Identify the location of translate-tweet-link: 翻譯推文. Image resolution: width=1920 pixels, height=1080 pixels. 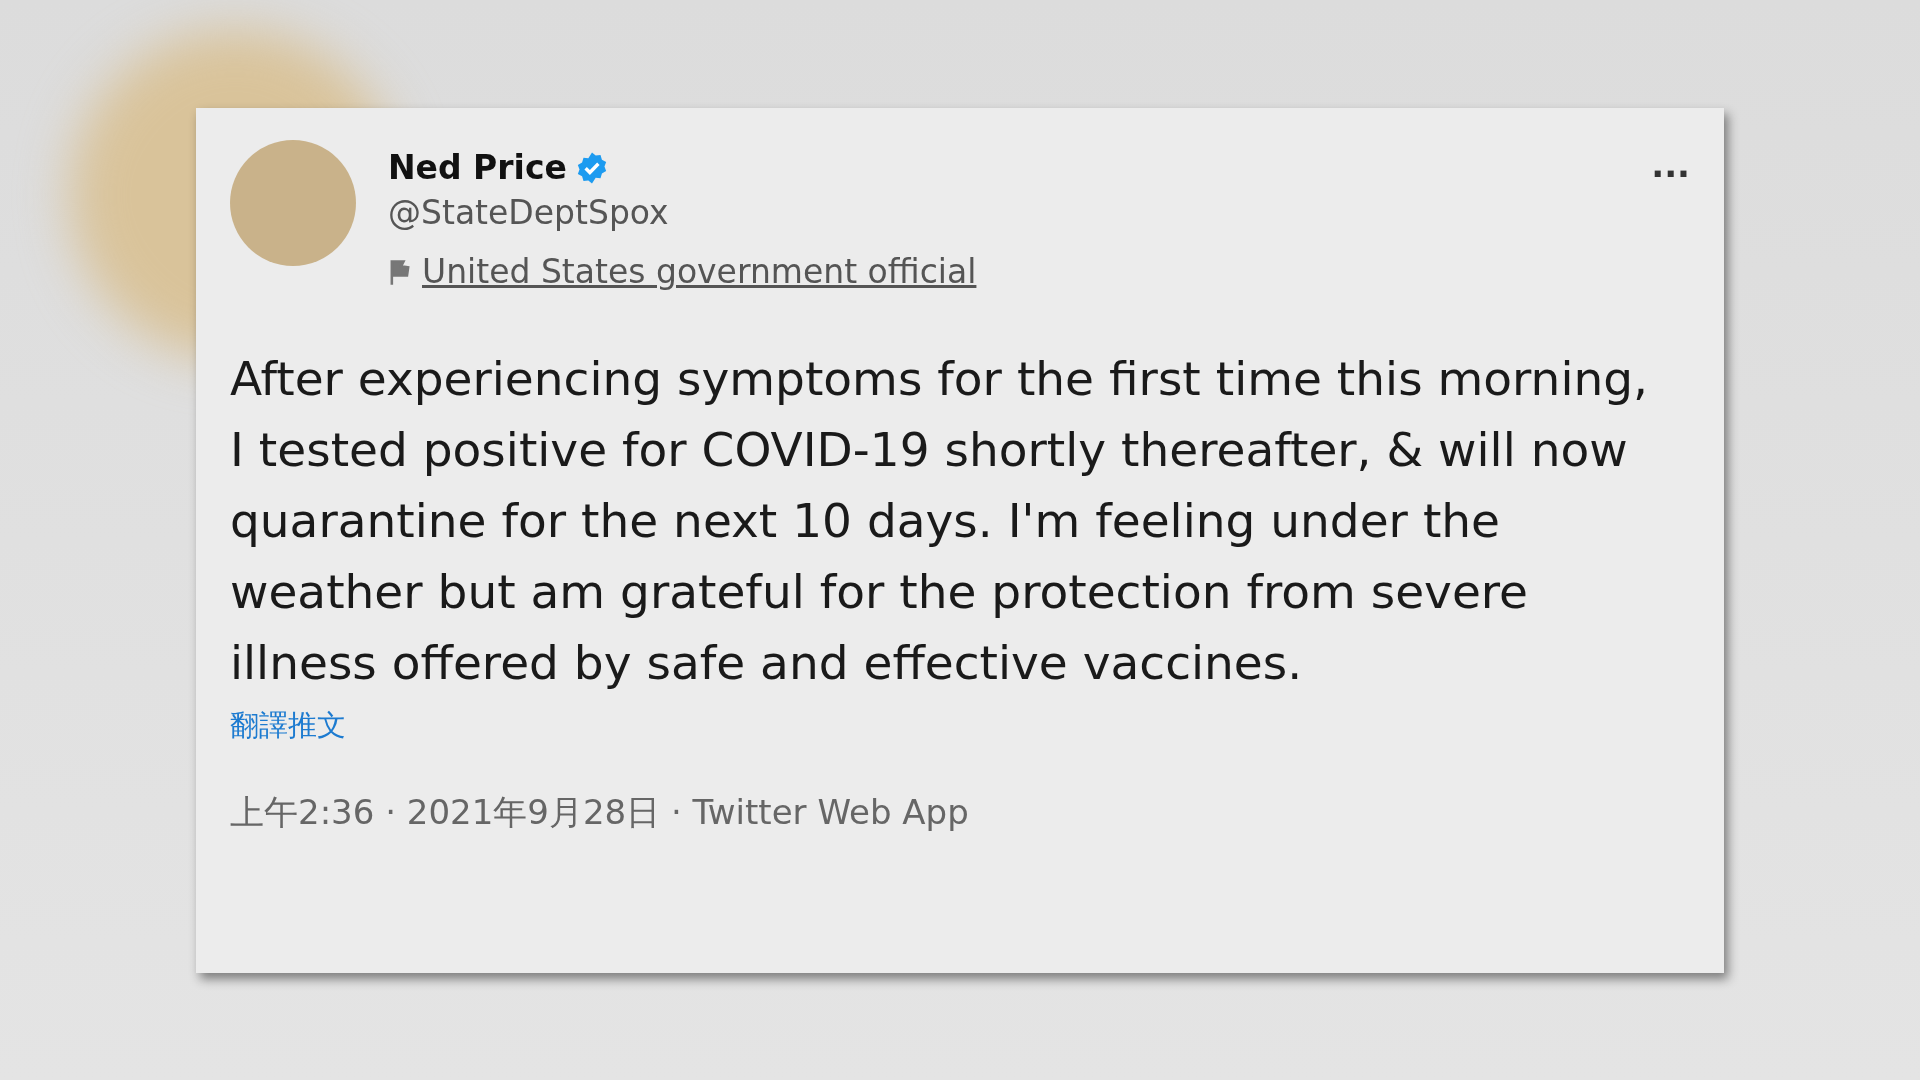
(288, 726).